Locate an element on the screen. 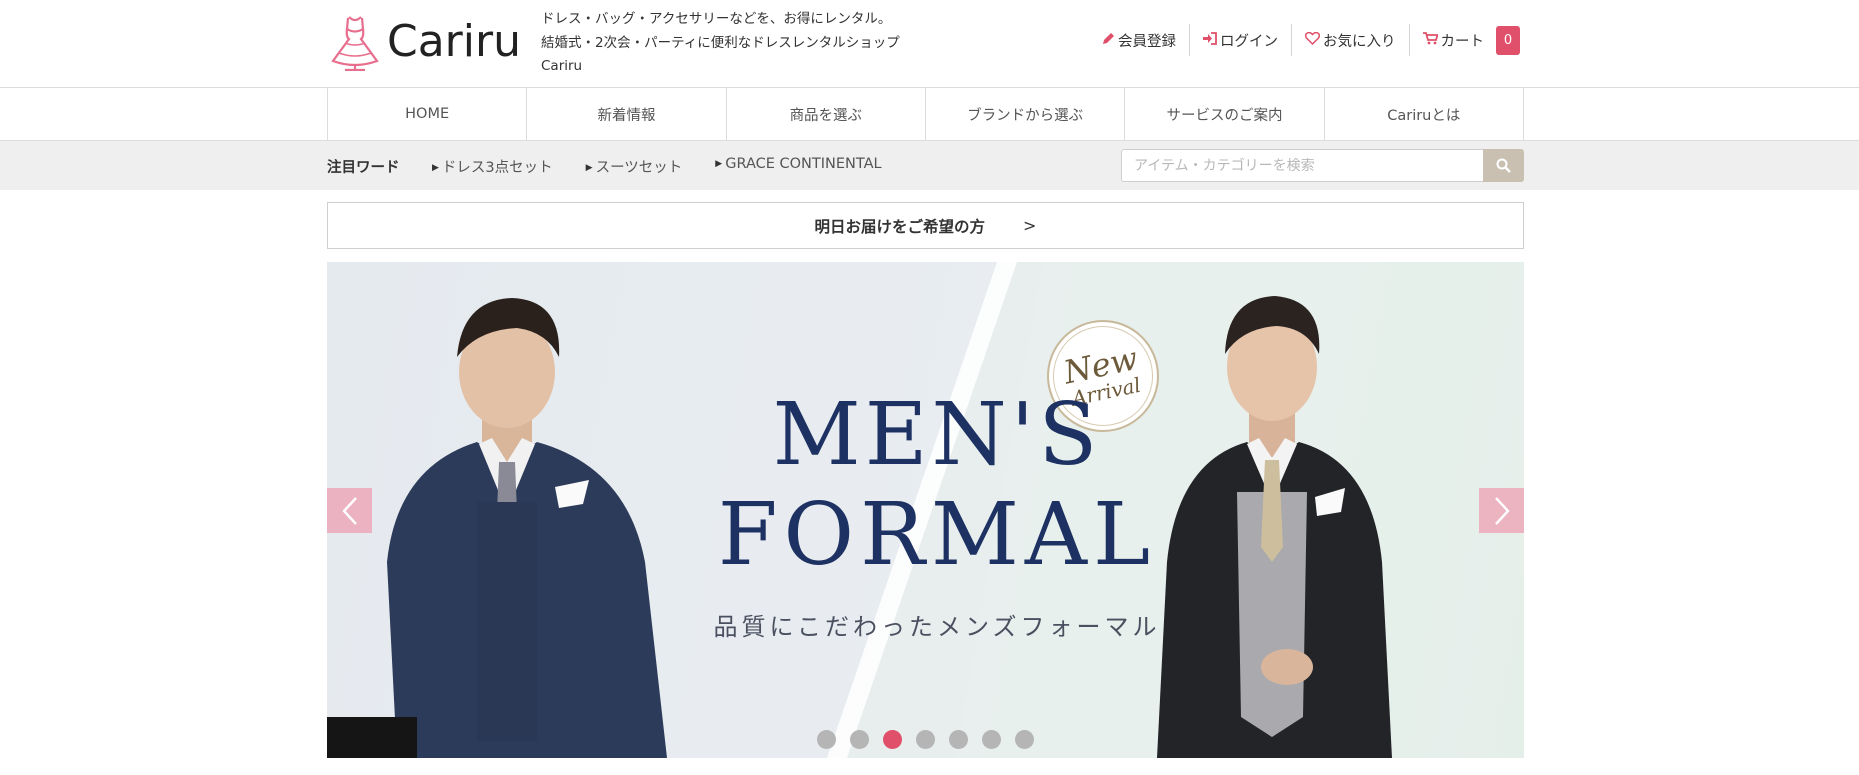 This screenshot has height=775, width=1859. nav-item-products: 商品を選ぶ is located at coordinates (826, 114).